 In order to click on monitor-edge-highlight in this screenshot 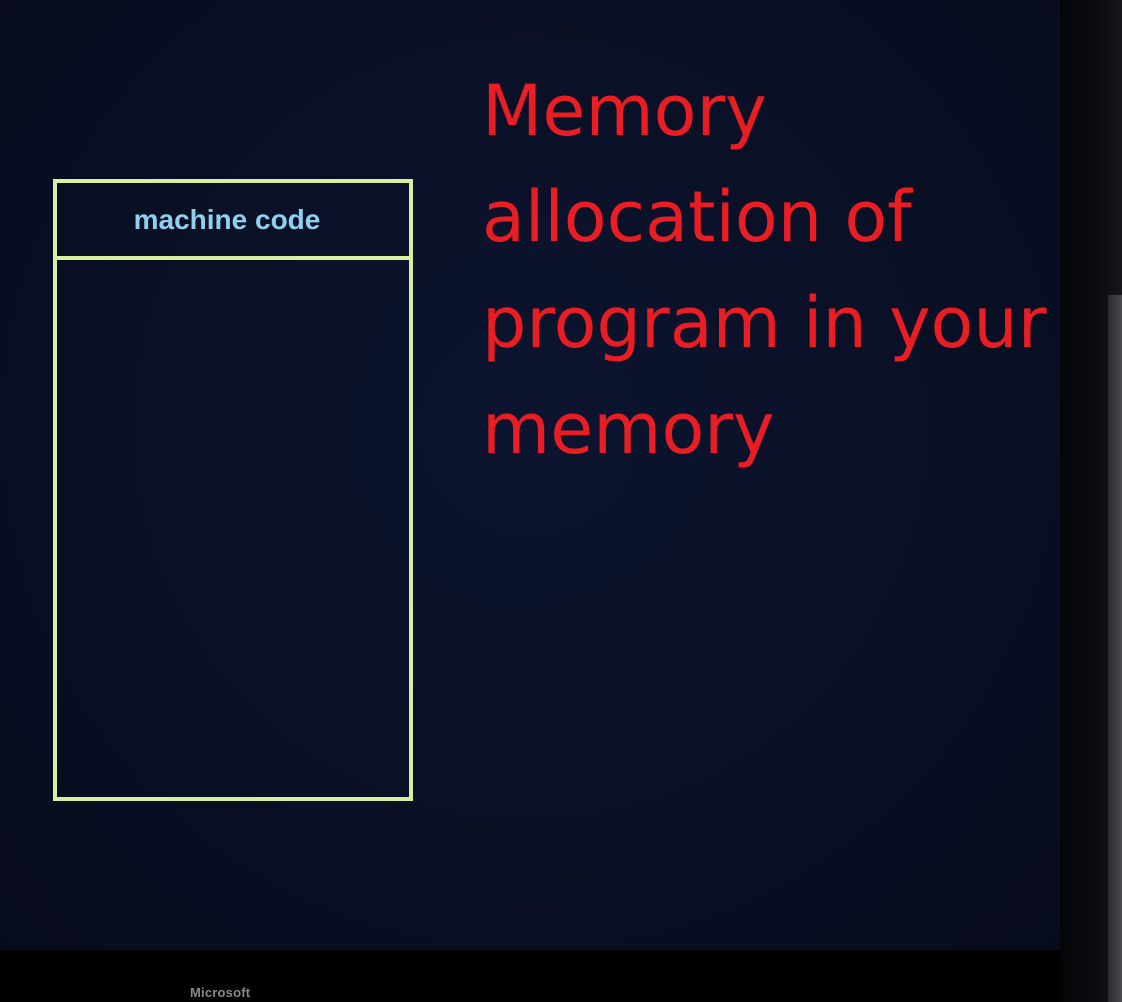, I will do `click(1115, 648)`.